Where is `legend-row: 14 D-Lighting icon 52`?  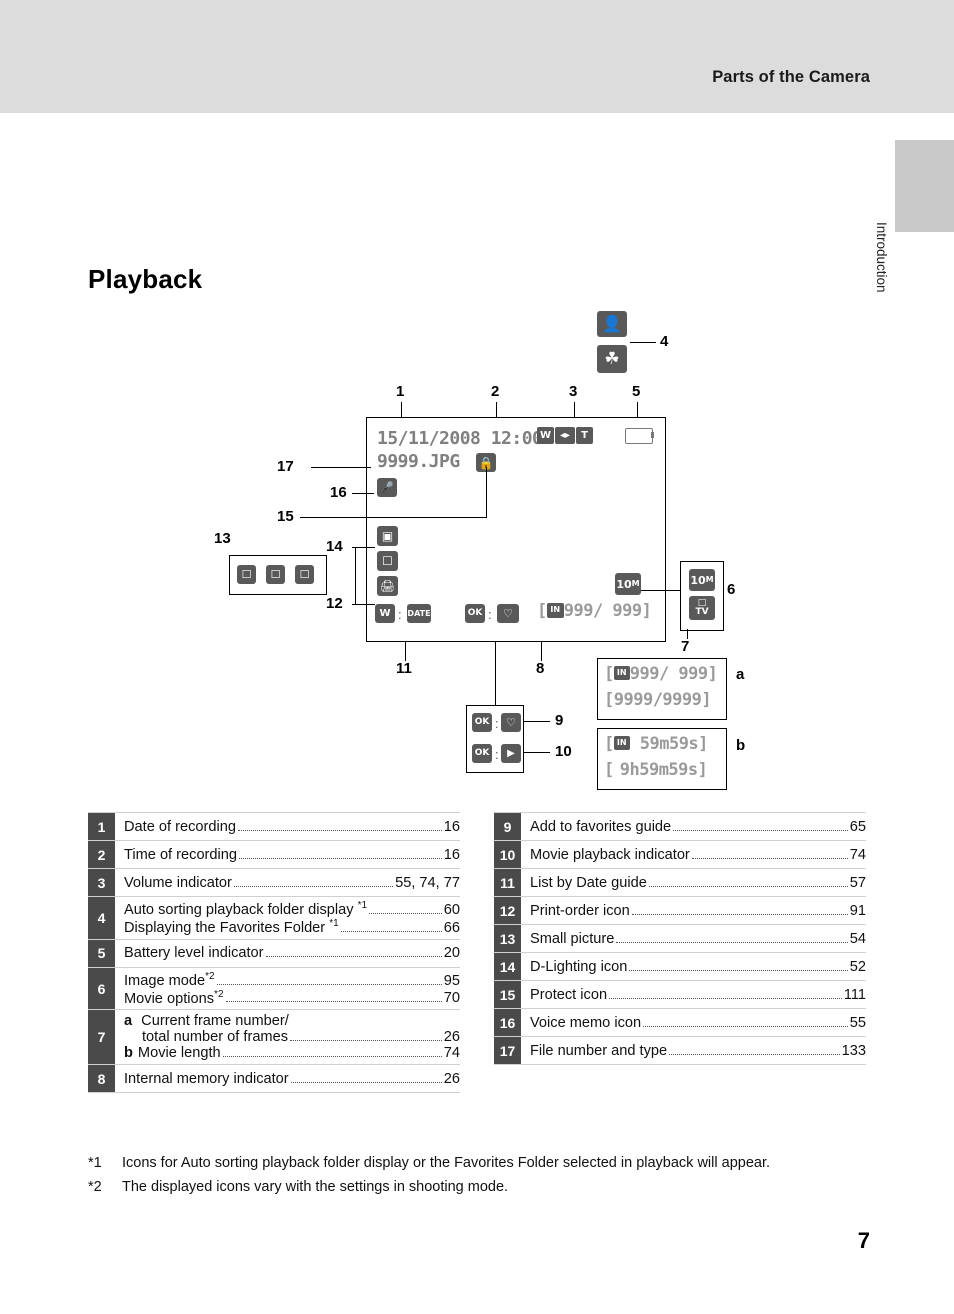 legend-row: 14 D-Lighting icon 52 is located at coordinates (680, 967).